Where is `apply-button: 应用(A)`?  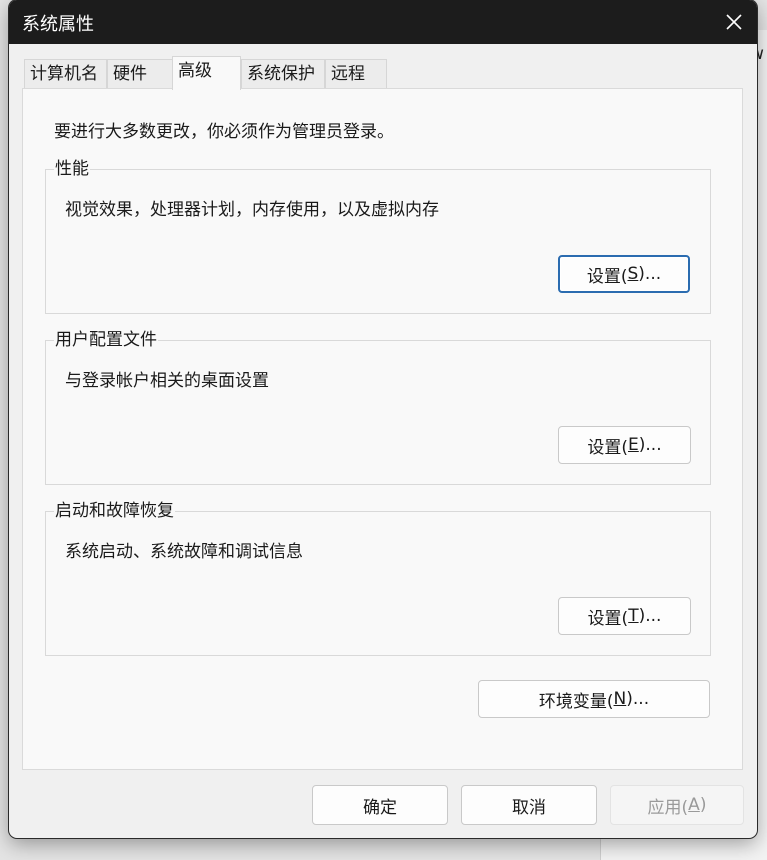 apply-button: 应用(A) is located at coordinates (677, 805).